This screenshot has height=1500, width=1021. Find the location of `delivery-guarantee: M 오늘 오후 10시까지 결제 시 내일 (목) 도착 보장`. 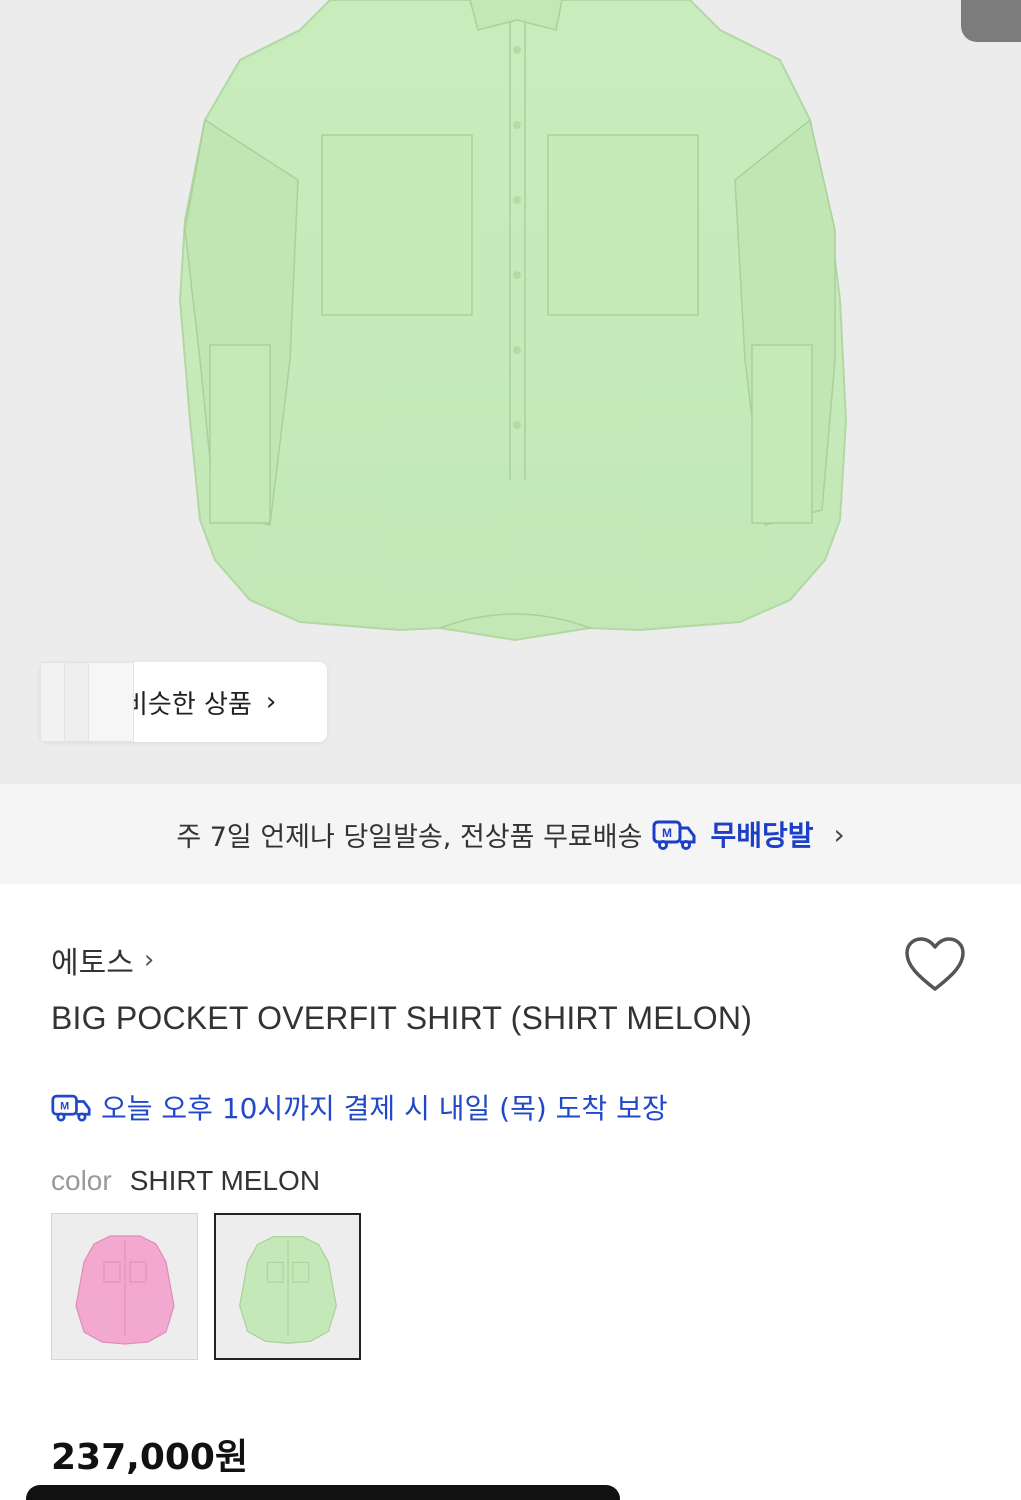

delivery-guarantee: M 오늘 오후 10시까지 결제 시 내일 (목) 도착 보장 is located at coordinates (359, 1107).